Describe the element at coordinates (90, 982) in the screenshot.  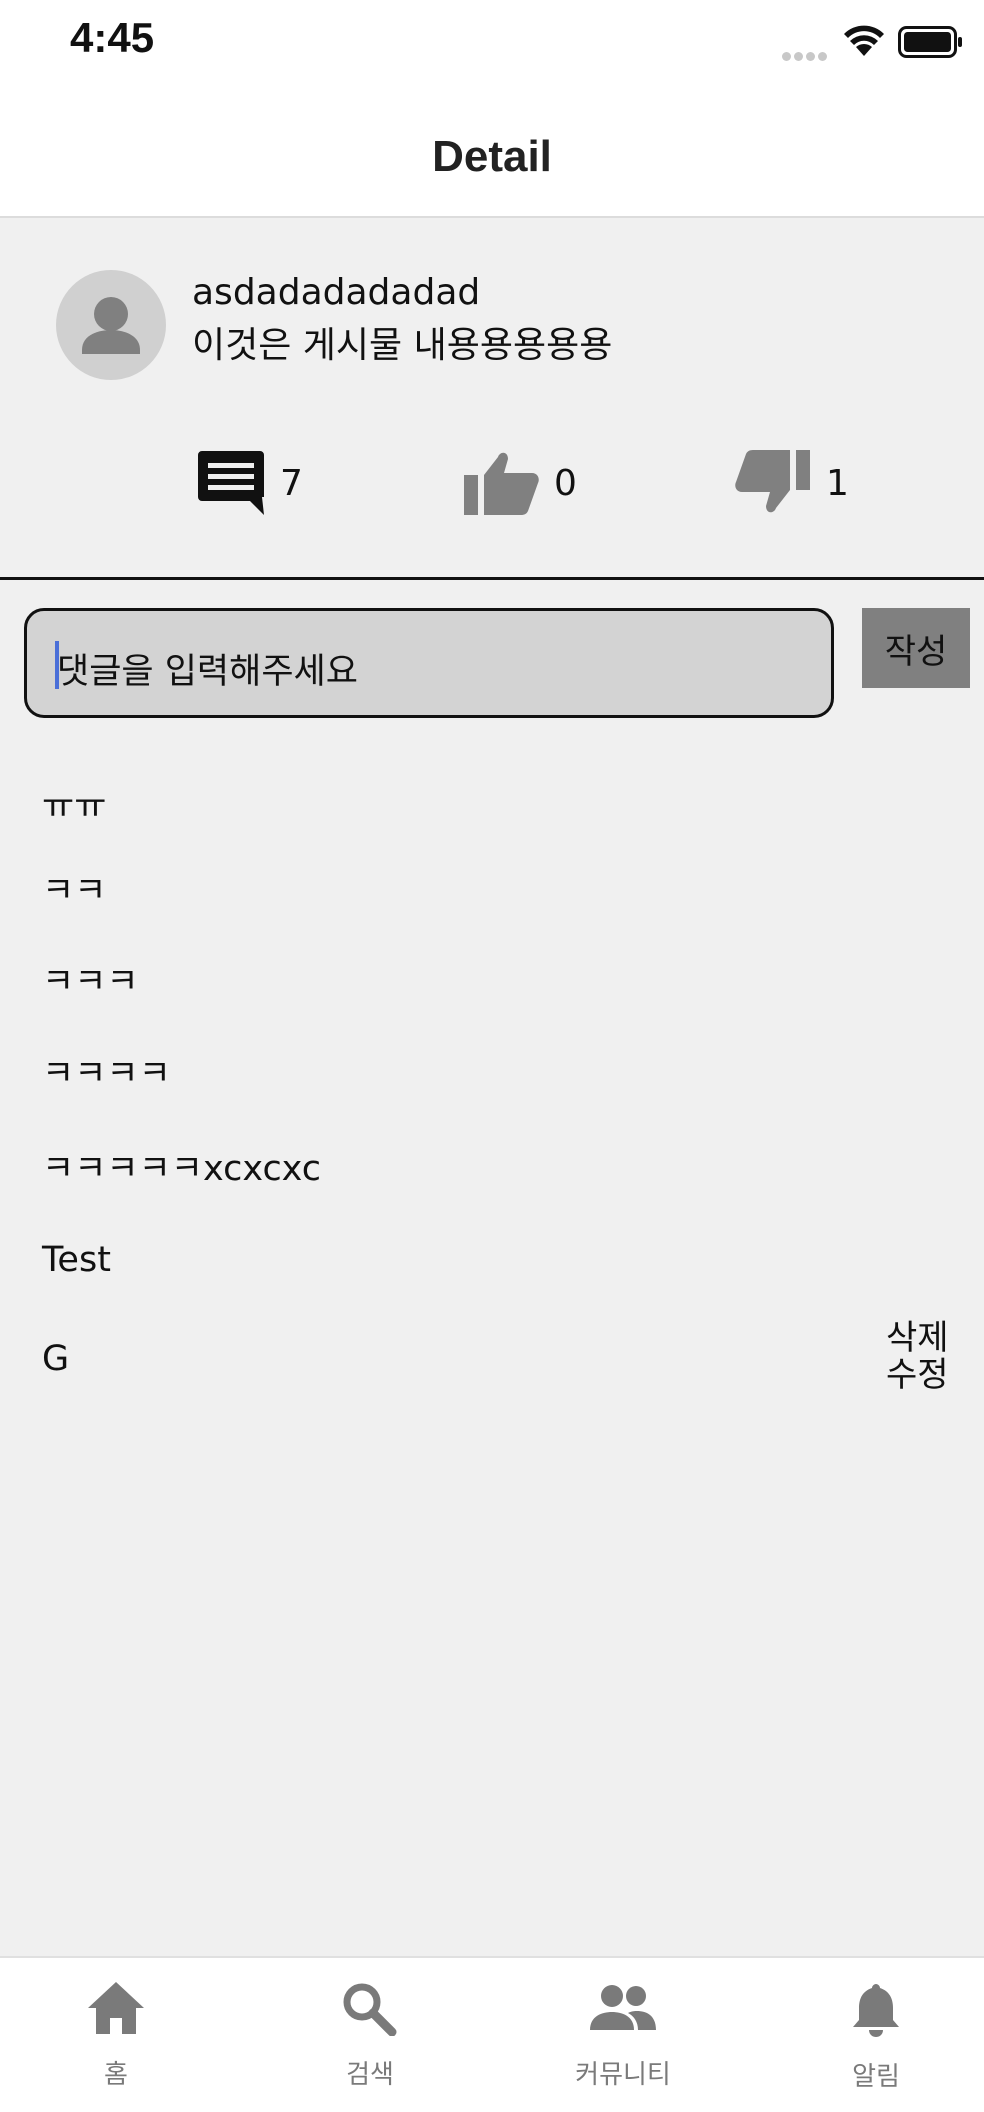
I see `comment-item: ㅋㅋㅋ` at that location.